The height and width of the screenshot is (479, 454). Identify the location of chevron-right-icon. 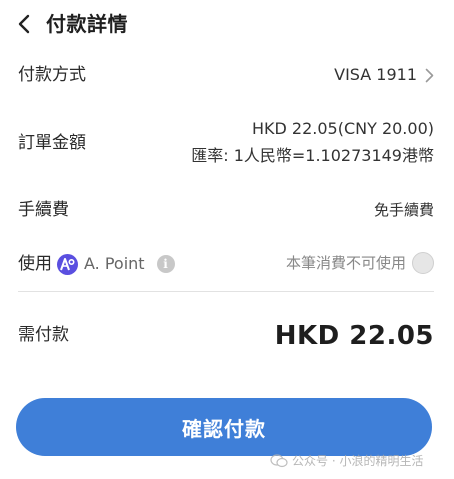
(429, 75).